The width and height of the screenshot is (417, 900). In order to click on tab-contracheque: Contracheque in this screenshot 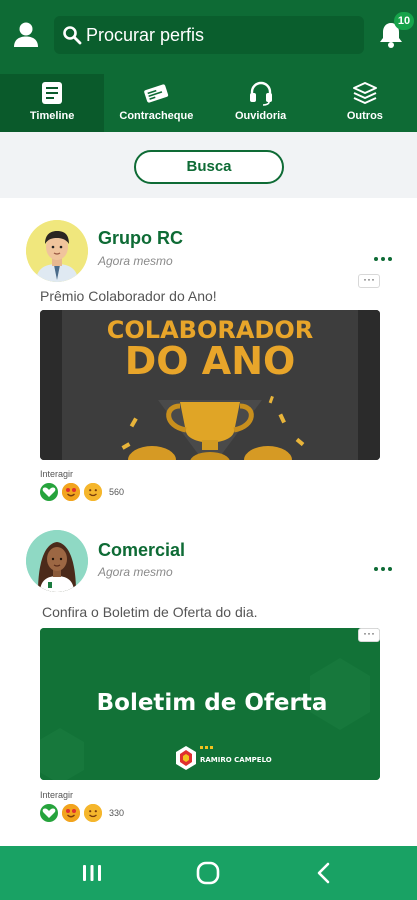, I will do `click(156, 103)`.